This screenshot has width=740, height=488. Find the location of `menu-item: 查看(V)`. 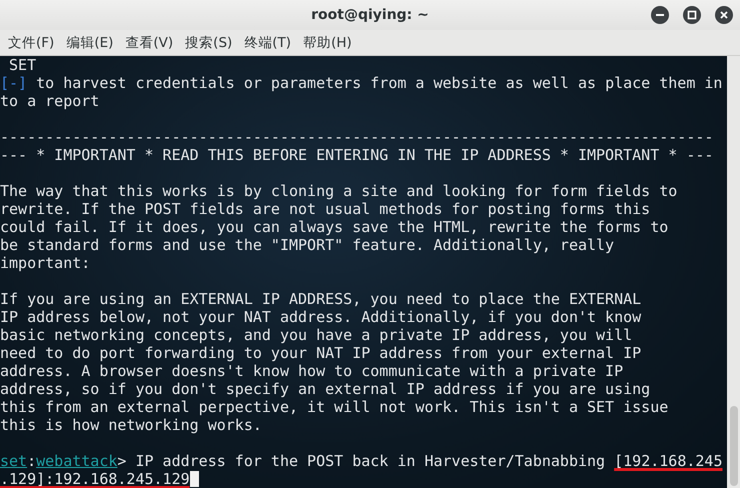

menu-item: 查看(V) is located at coordinates (149, 43).